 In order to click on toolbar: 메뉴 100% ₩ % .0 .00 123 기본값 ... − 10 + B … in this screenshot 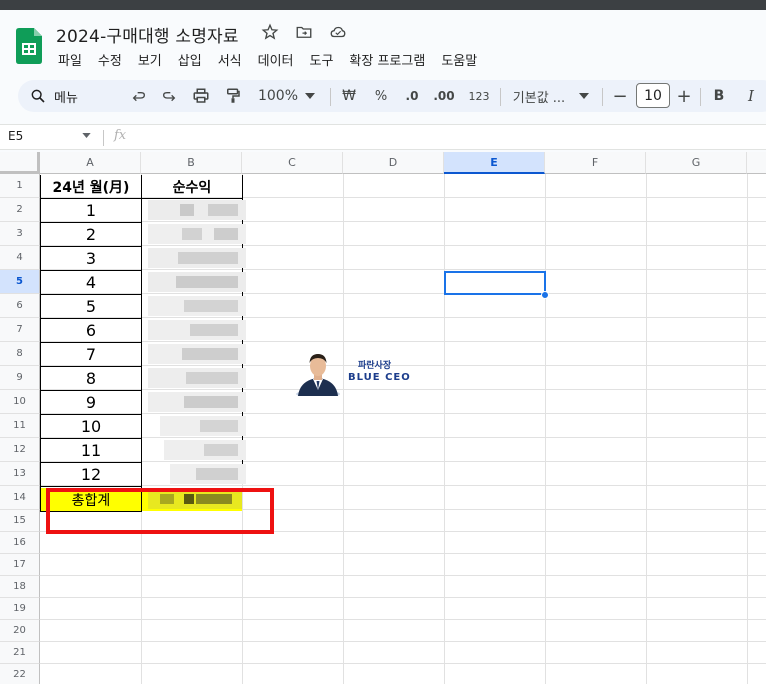, I will do `click(392, 96)`.